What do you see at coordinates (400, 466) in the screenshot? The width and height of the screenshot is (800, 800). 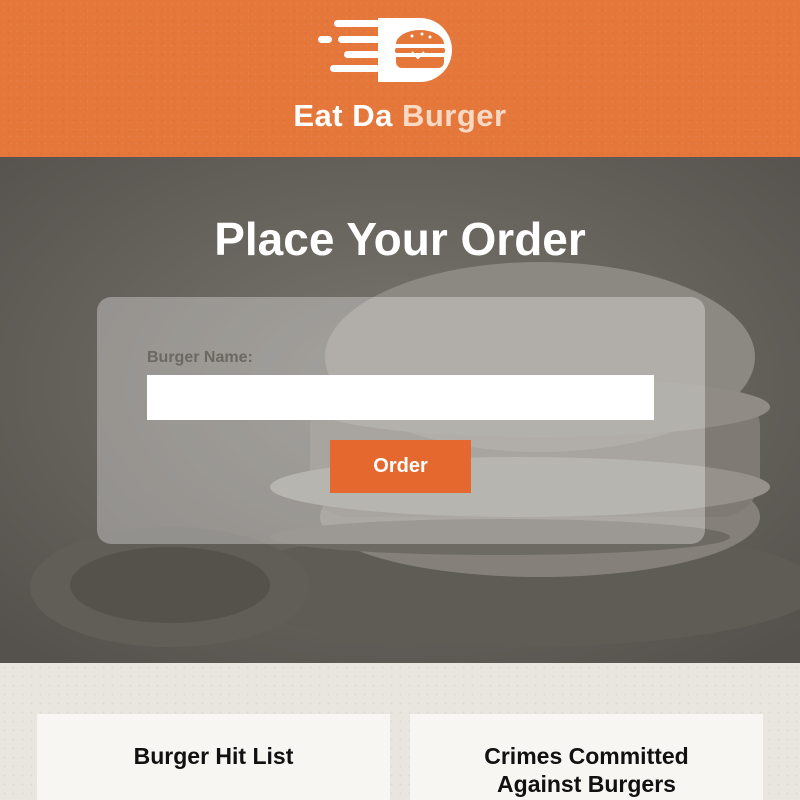 I see `order-button: Order` at bounding box center [400, 466].